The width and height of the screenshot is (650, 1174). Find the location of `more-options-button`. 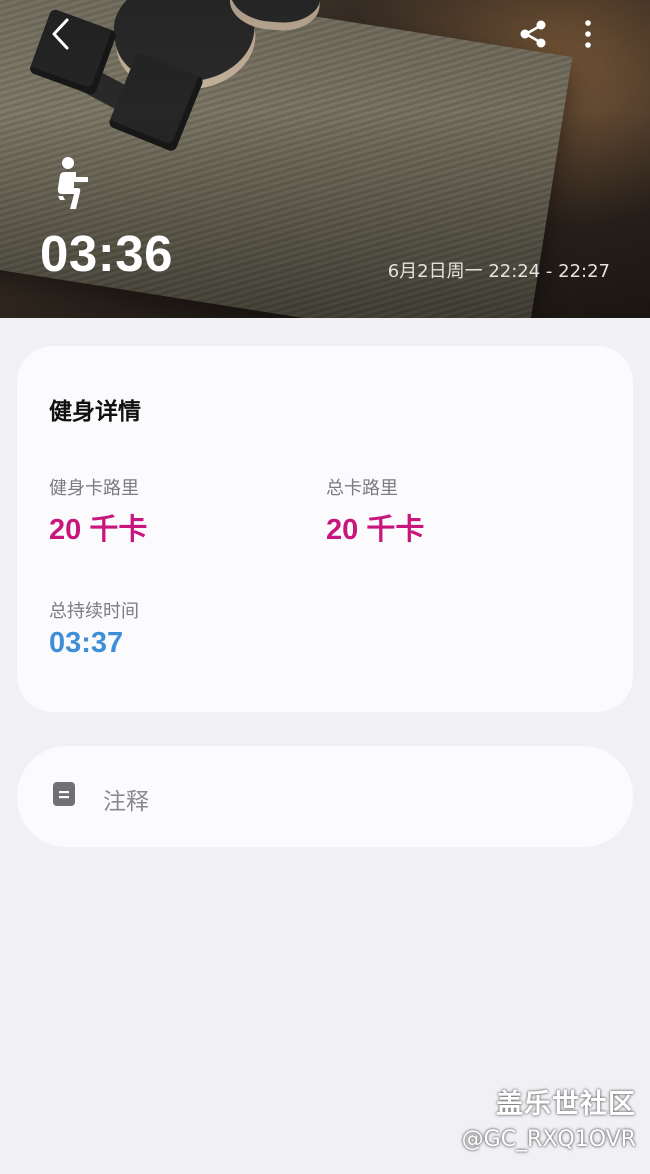

more-options-button is located at coordinates (588, 34).